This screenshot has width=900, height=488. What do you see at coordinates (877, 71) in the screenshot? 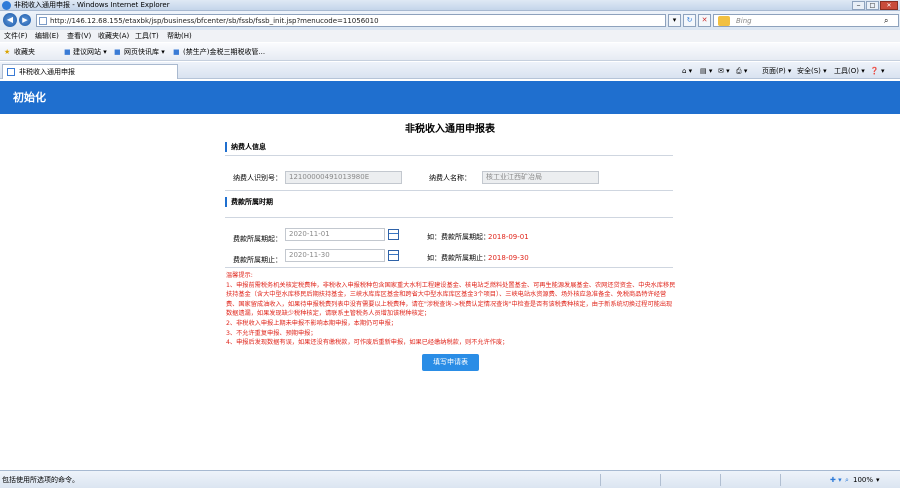
I see `help-menu-icon: ❓ ▾` at bounding box center [877, 71].